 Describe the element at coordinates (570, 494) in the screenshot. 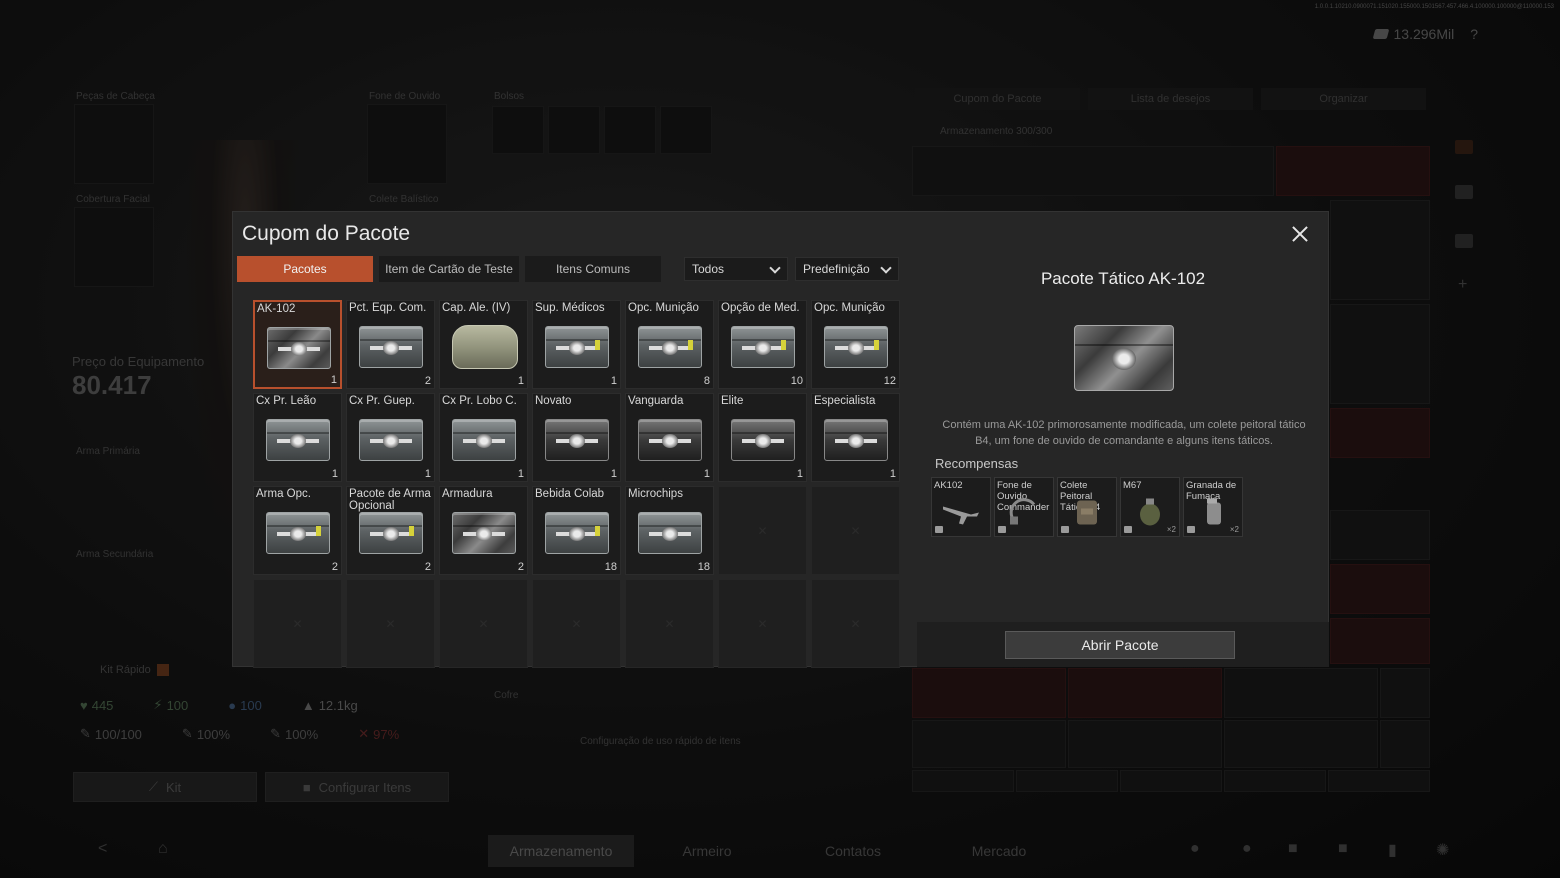

I see `package-item-name: Bebida Colab` at that location.